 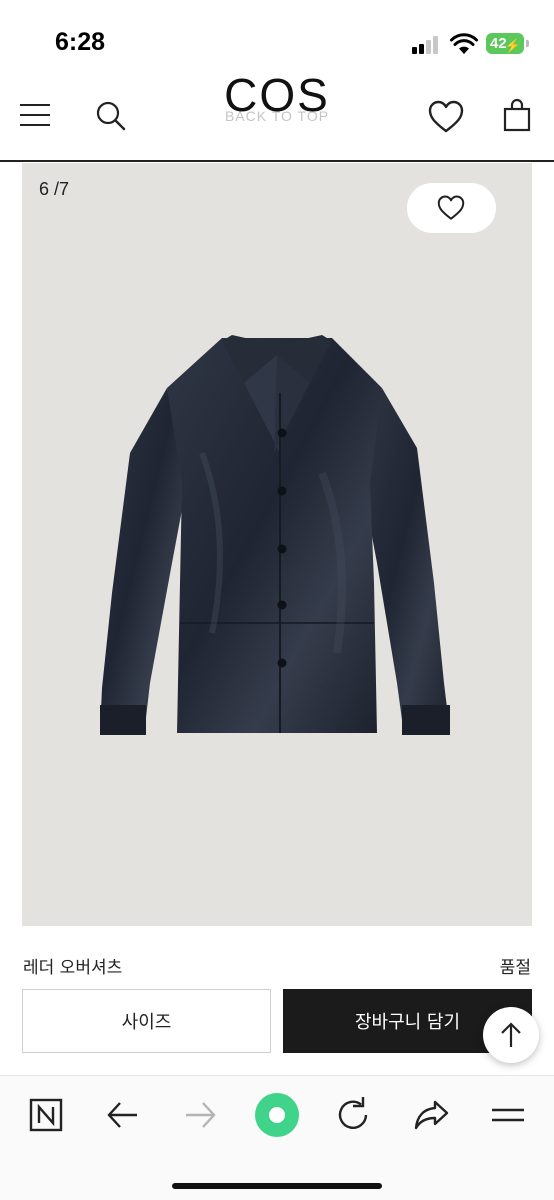 I want to click on back-to-top-link: BACK TO TOP, so click(x=277, y=116).